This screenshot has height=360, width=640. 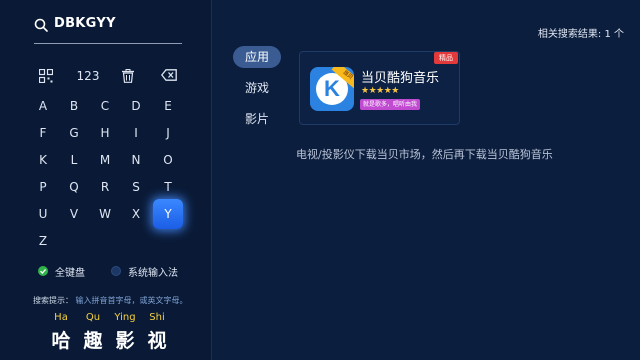 I want to click on trash-icon, so click(x=128, y=76).